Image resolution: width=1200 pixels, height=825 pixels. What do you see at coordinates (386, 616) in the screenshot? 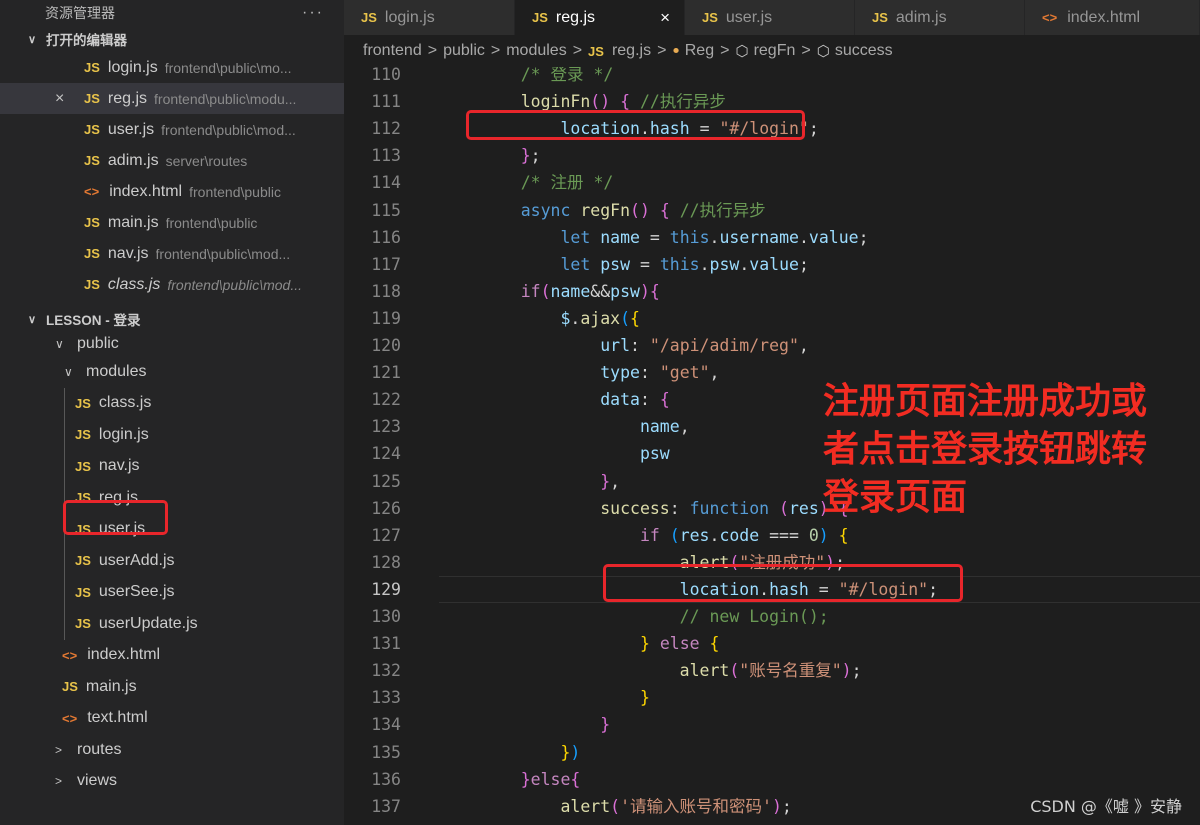
I see `line-number: 130` at bounding box center [386, 616].